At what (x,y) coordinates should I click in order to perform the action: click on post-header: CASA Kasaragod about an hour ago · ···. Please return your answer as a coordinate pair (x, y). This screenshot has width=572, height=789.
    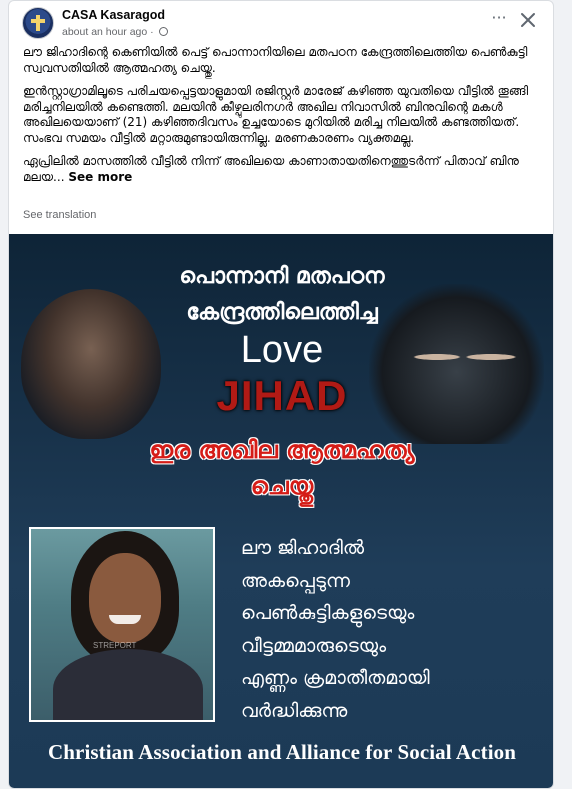
    Looking at the image, I should click on (281, 23).